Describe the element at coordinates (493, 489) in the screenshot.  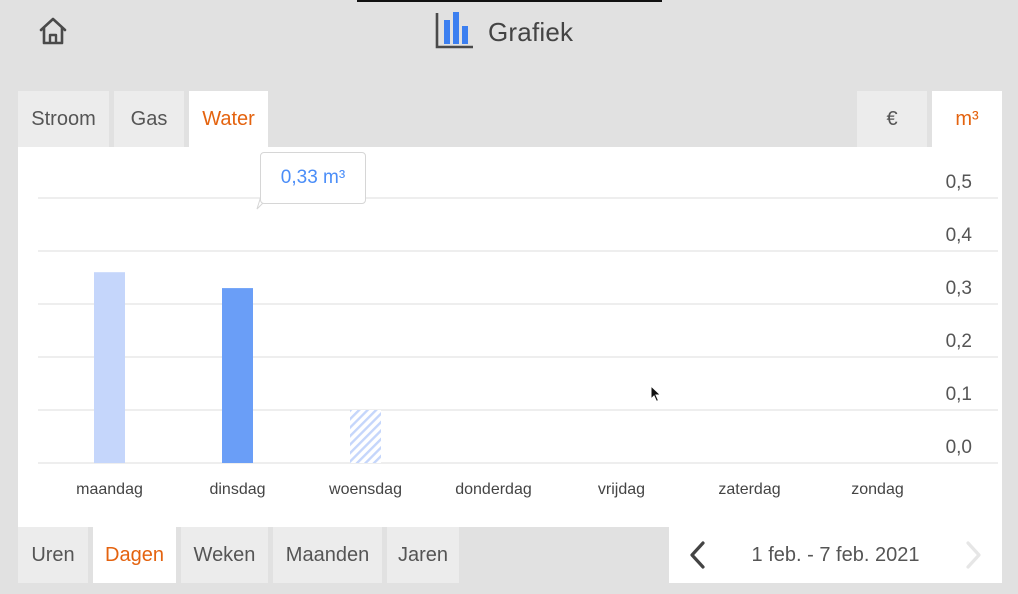
I see `x-tick-label: donderdag` at that location.